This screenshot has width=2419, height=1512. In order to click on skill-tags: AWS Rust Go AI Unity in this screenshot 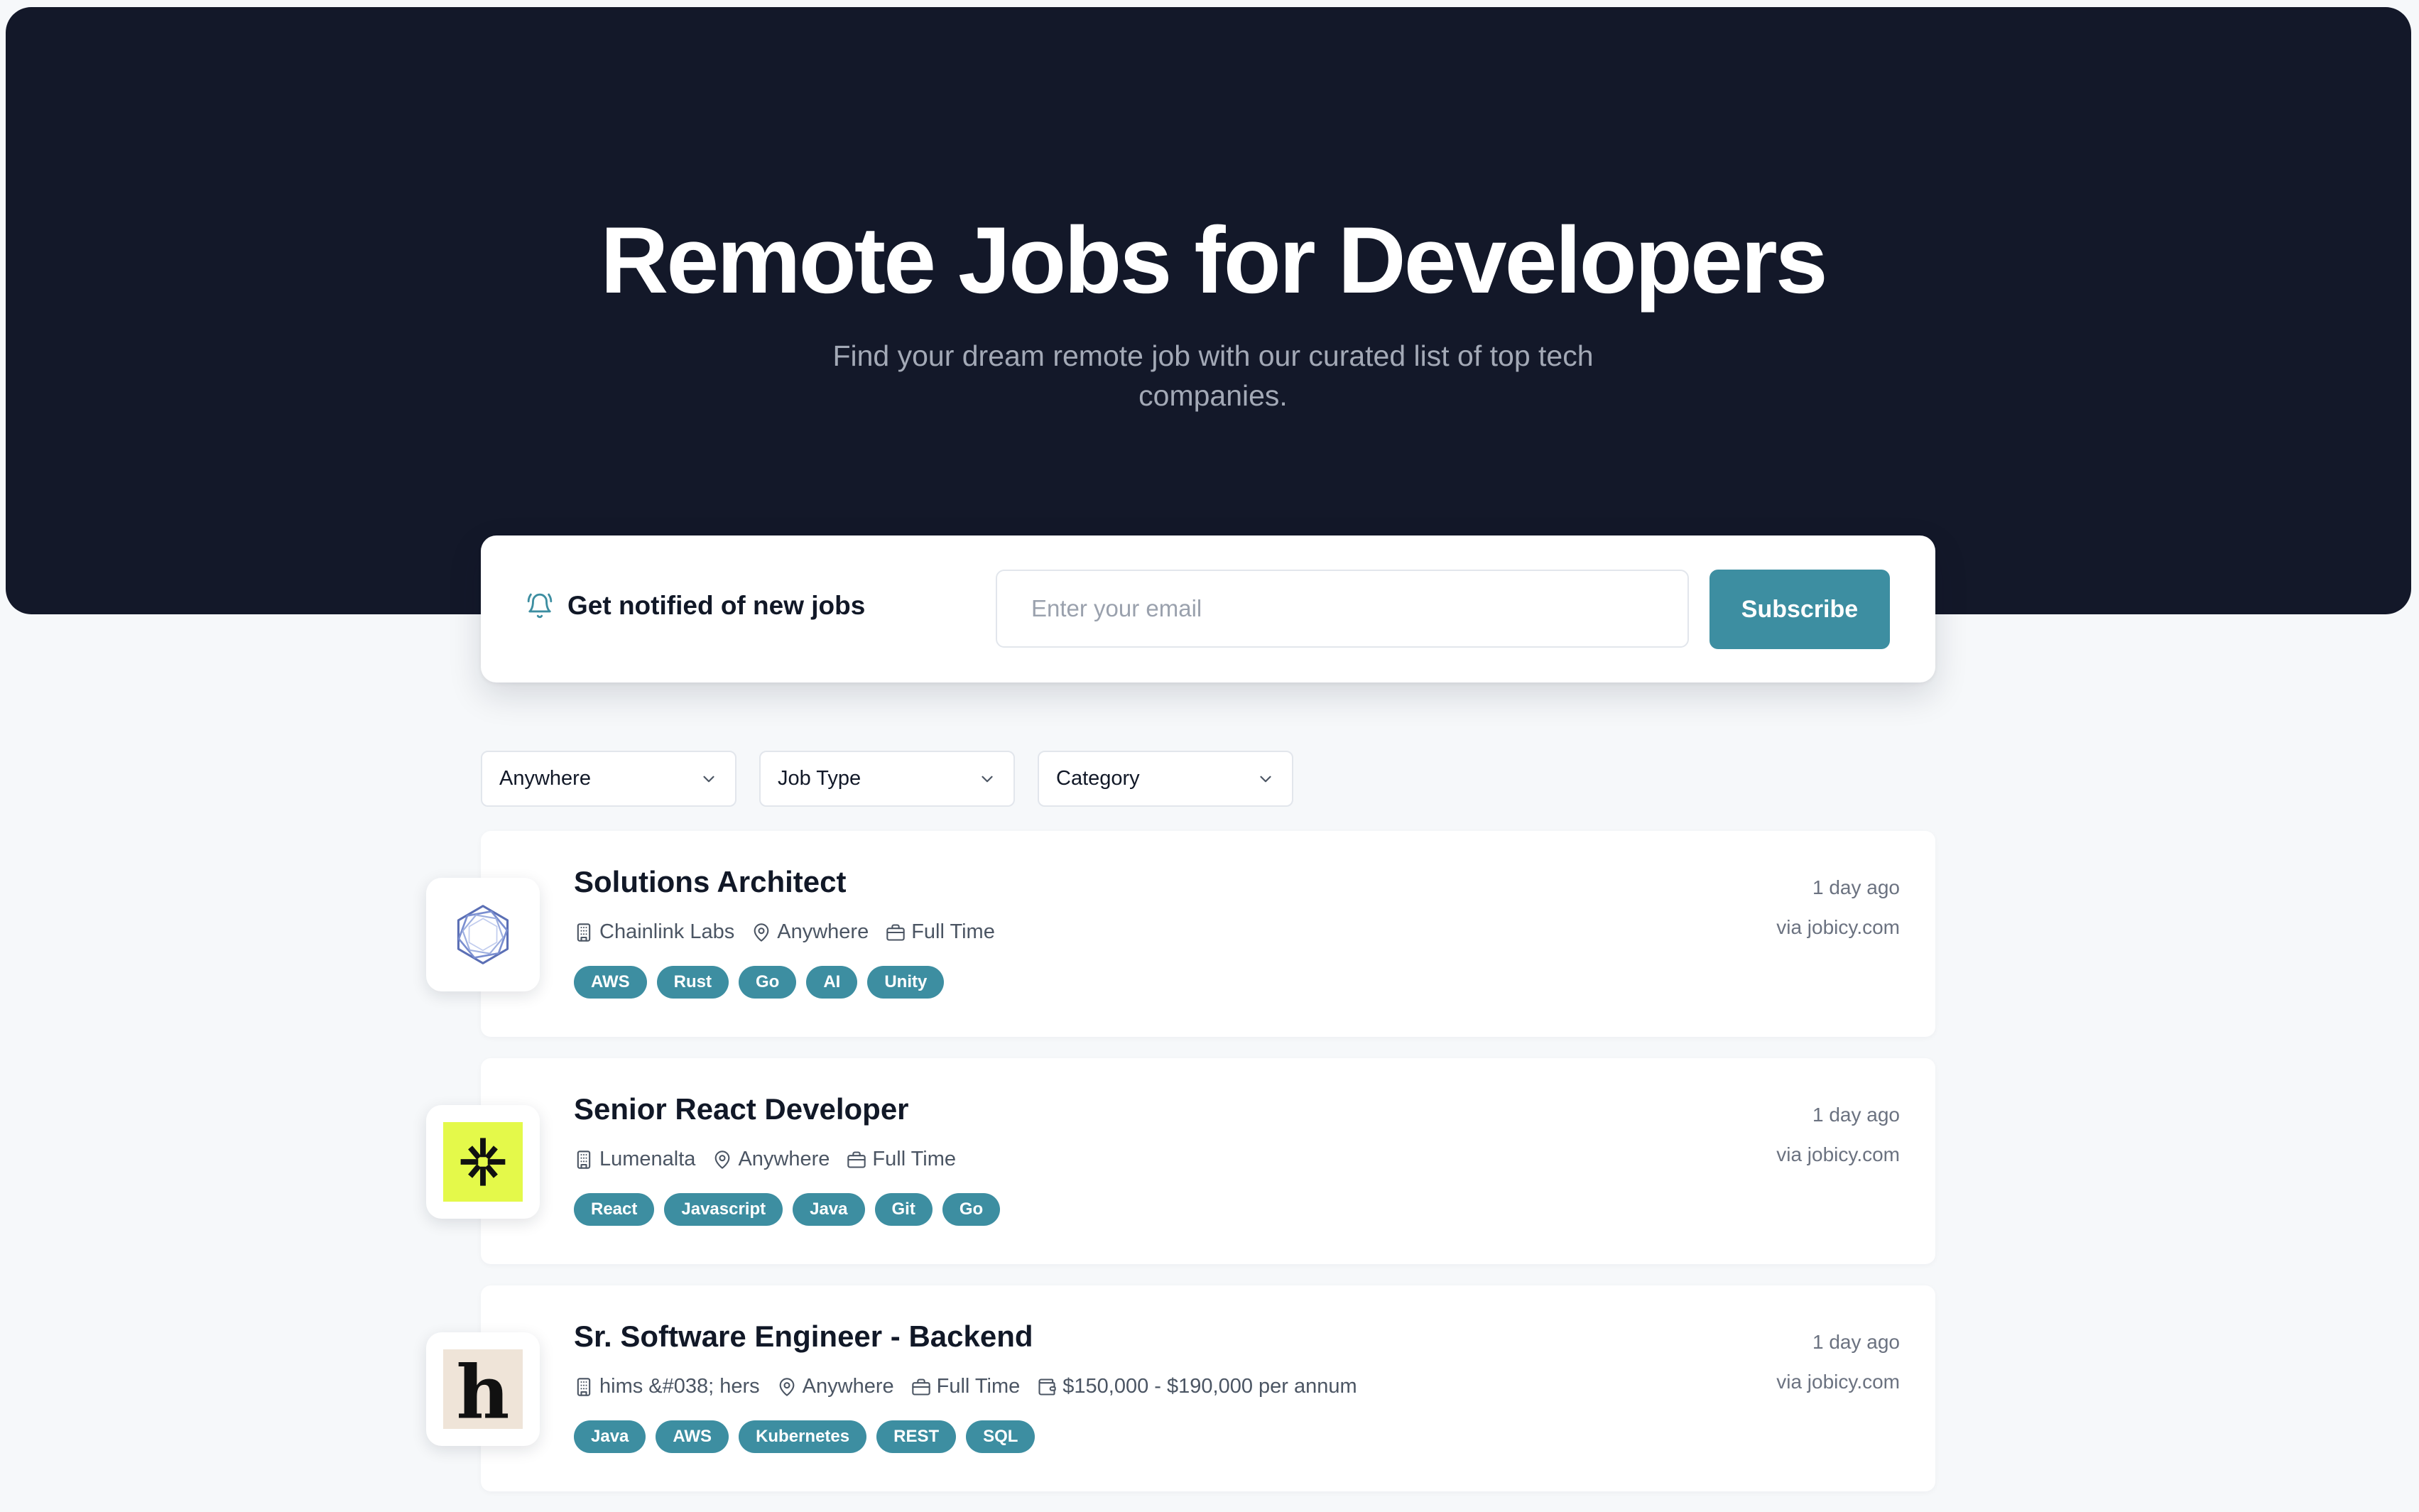, I will do `click(759, 982)`.